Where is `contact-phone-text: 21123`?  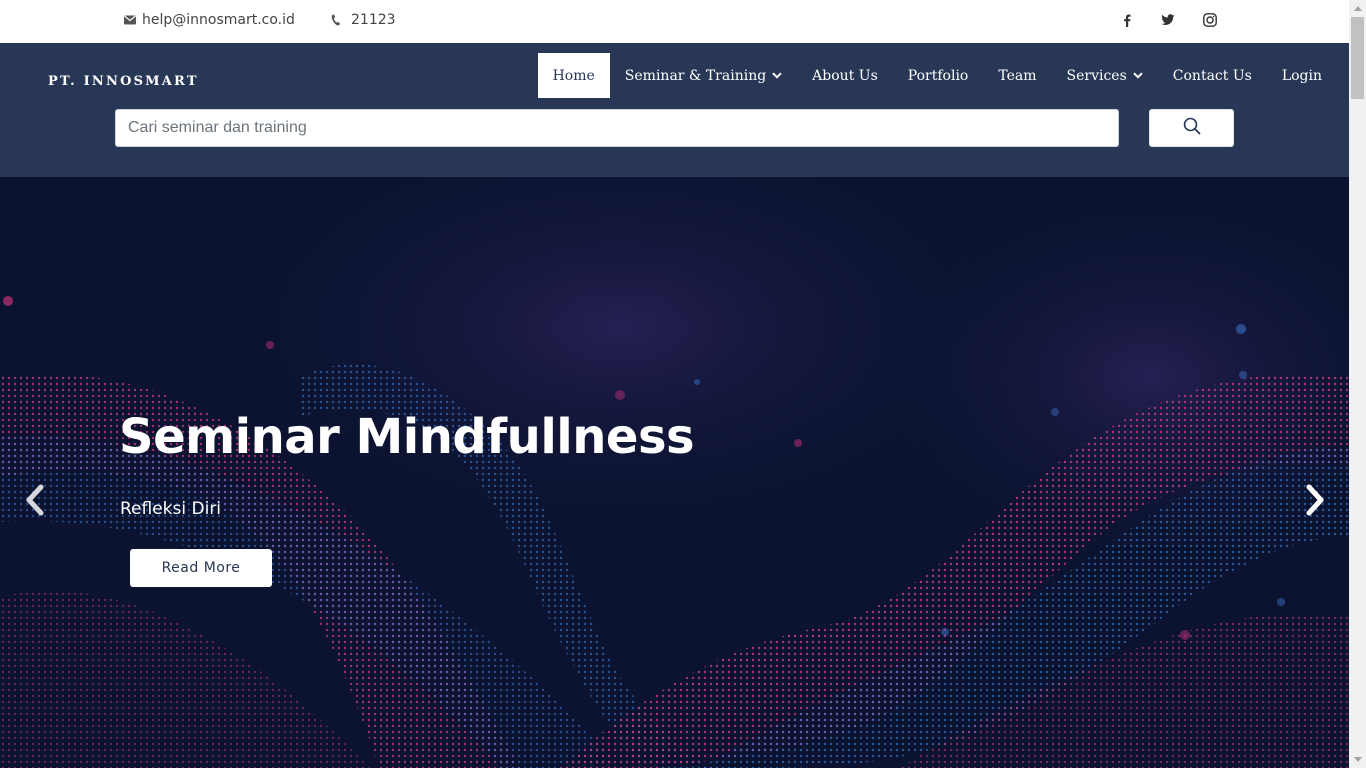
contact-phone-text: 21123 is located at coordinates (373, 20).